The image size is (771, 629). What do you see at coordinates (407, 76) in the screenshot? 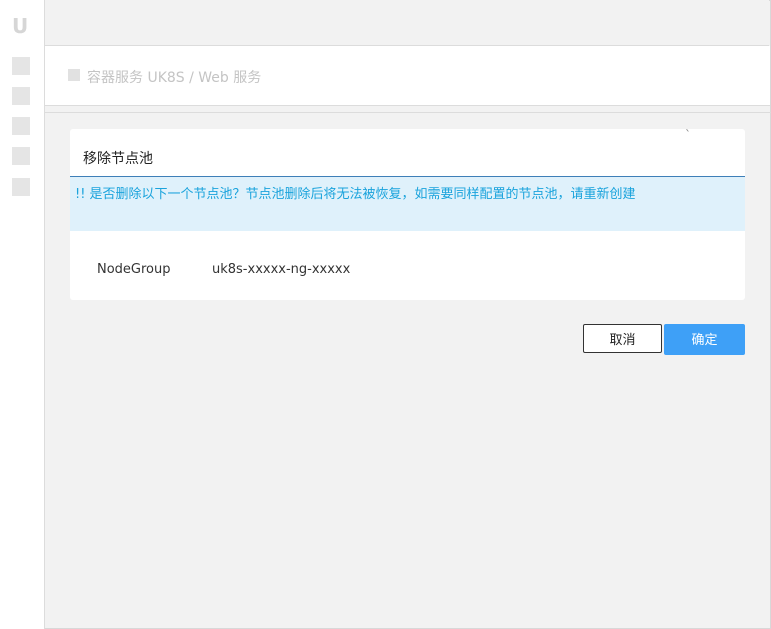
I see `breadcrumb-bar: 容器服务 UK8S / Web 服务` at bounding box center [407, 76].